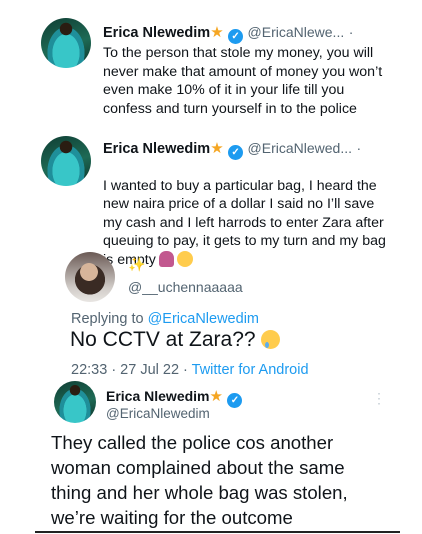  What do you see at coordinates (185, 287) in the screenshot?
I see `author-handle: @__uchennaaaaa` at bounding box center [185, 287].